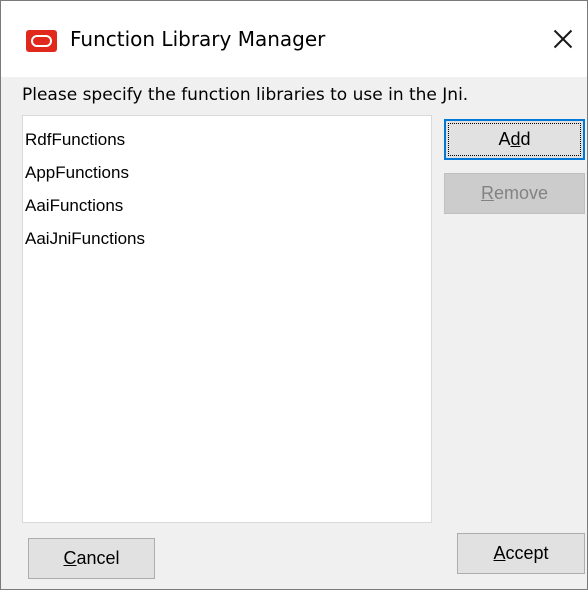 This screenshot has height=590, width=588. I want to click on title-bar: Function Library Manager, so click(294, 39).